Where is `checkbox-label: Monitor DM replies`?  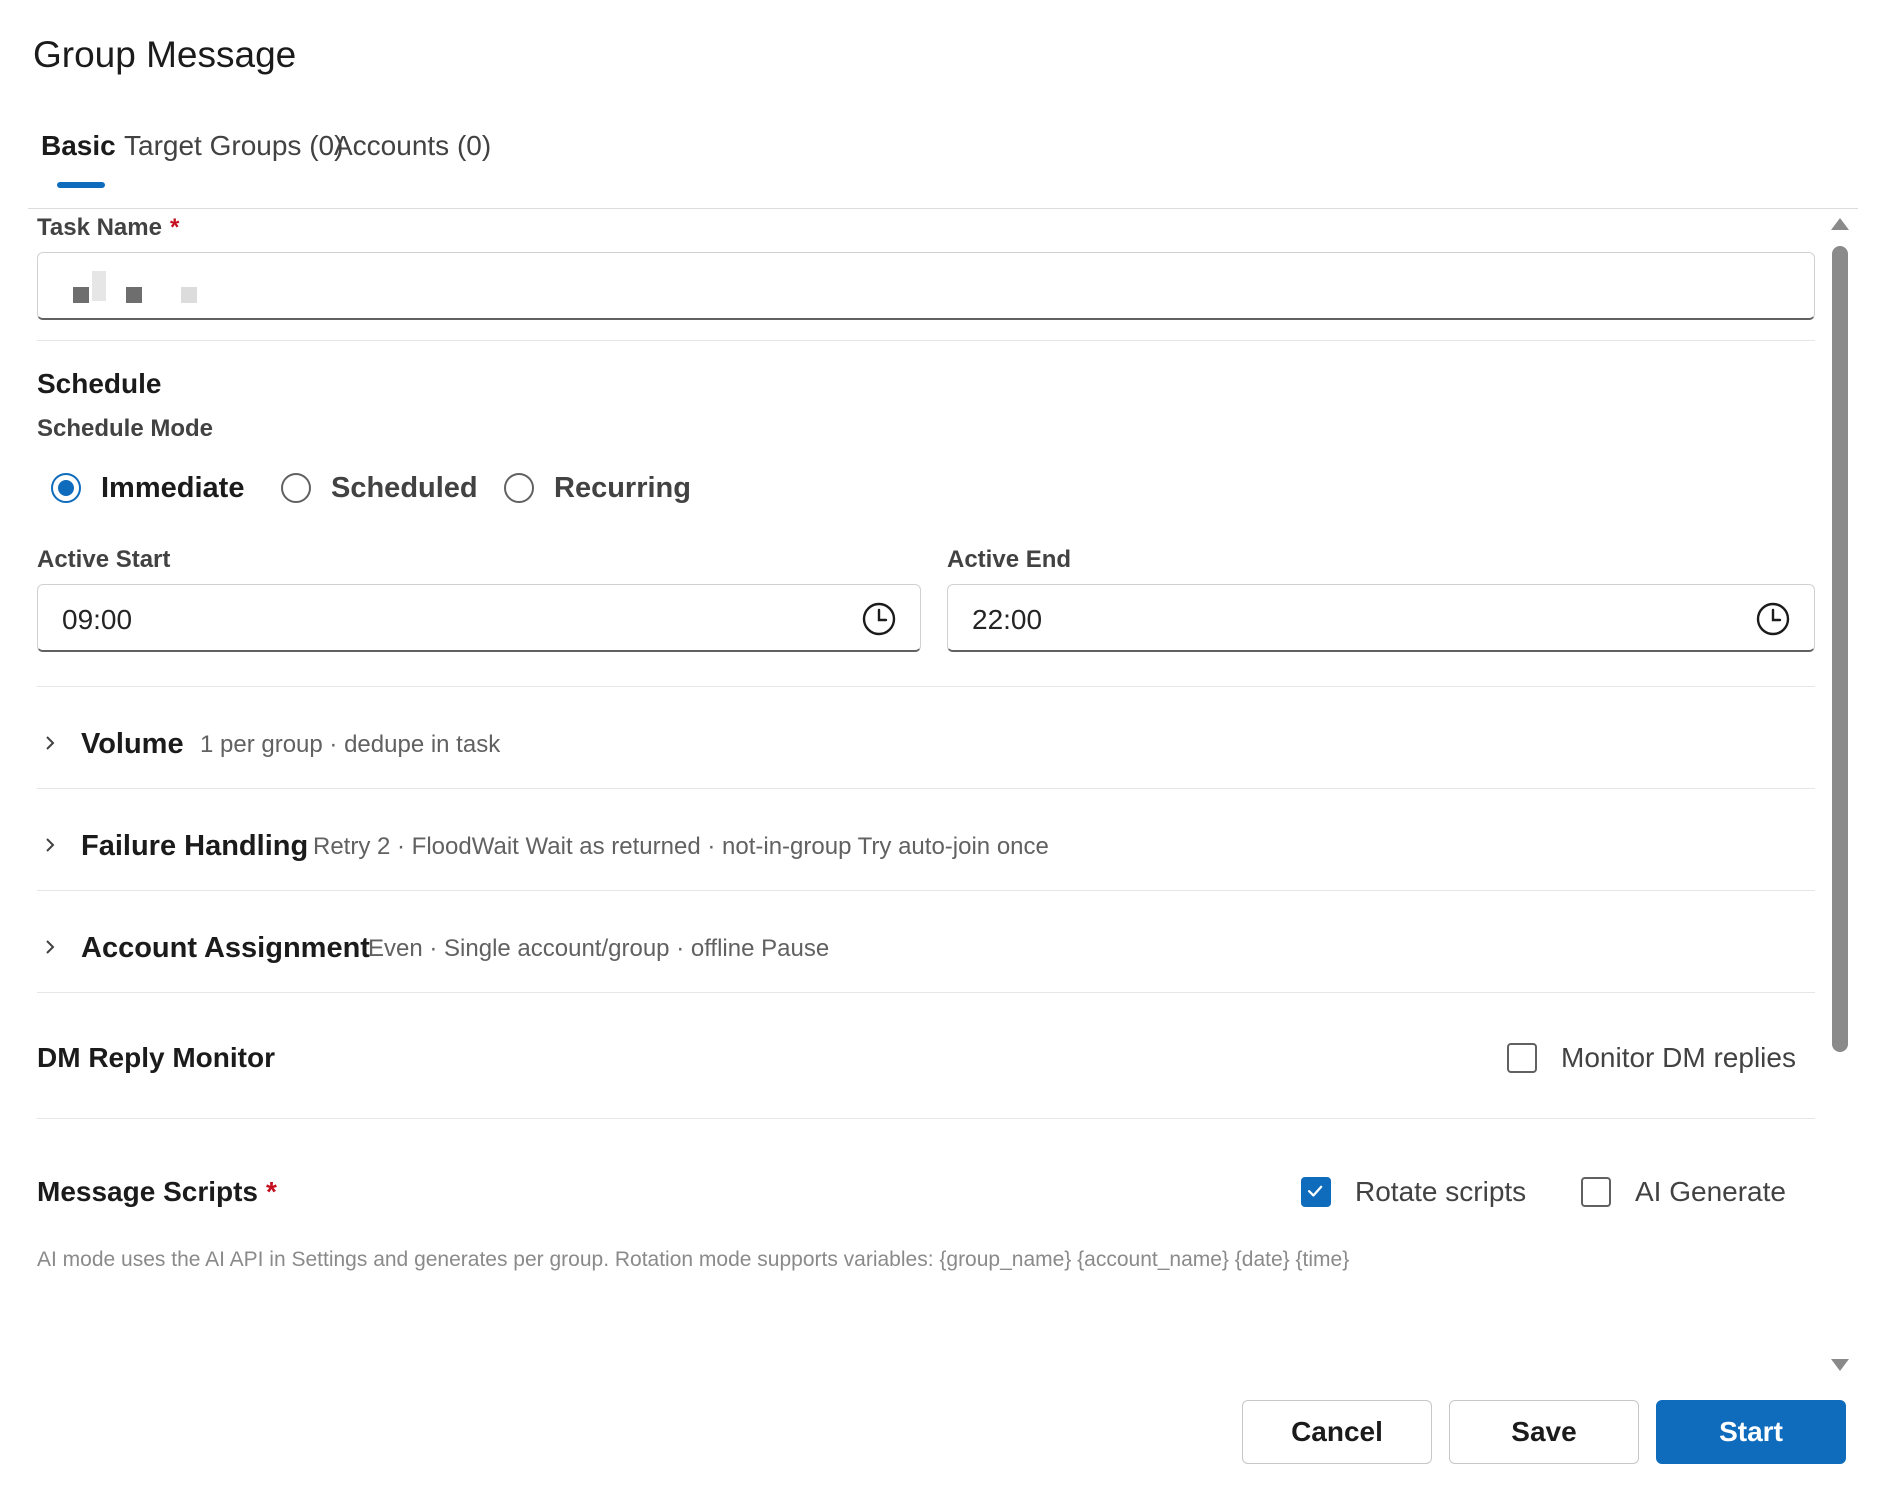
checkbox-label: Monitor DM replies is located at coordinates (1678, 1057).